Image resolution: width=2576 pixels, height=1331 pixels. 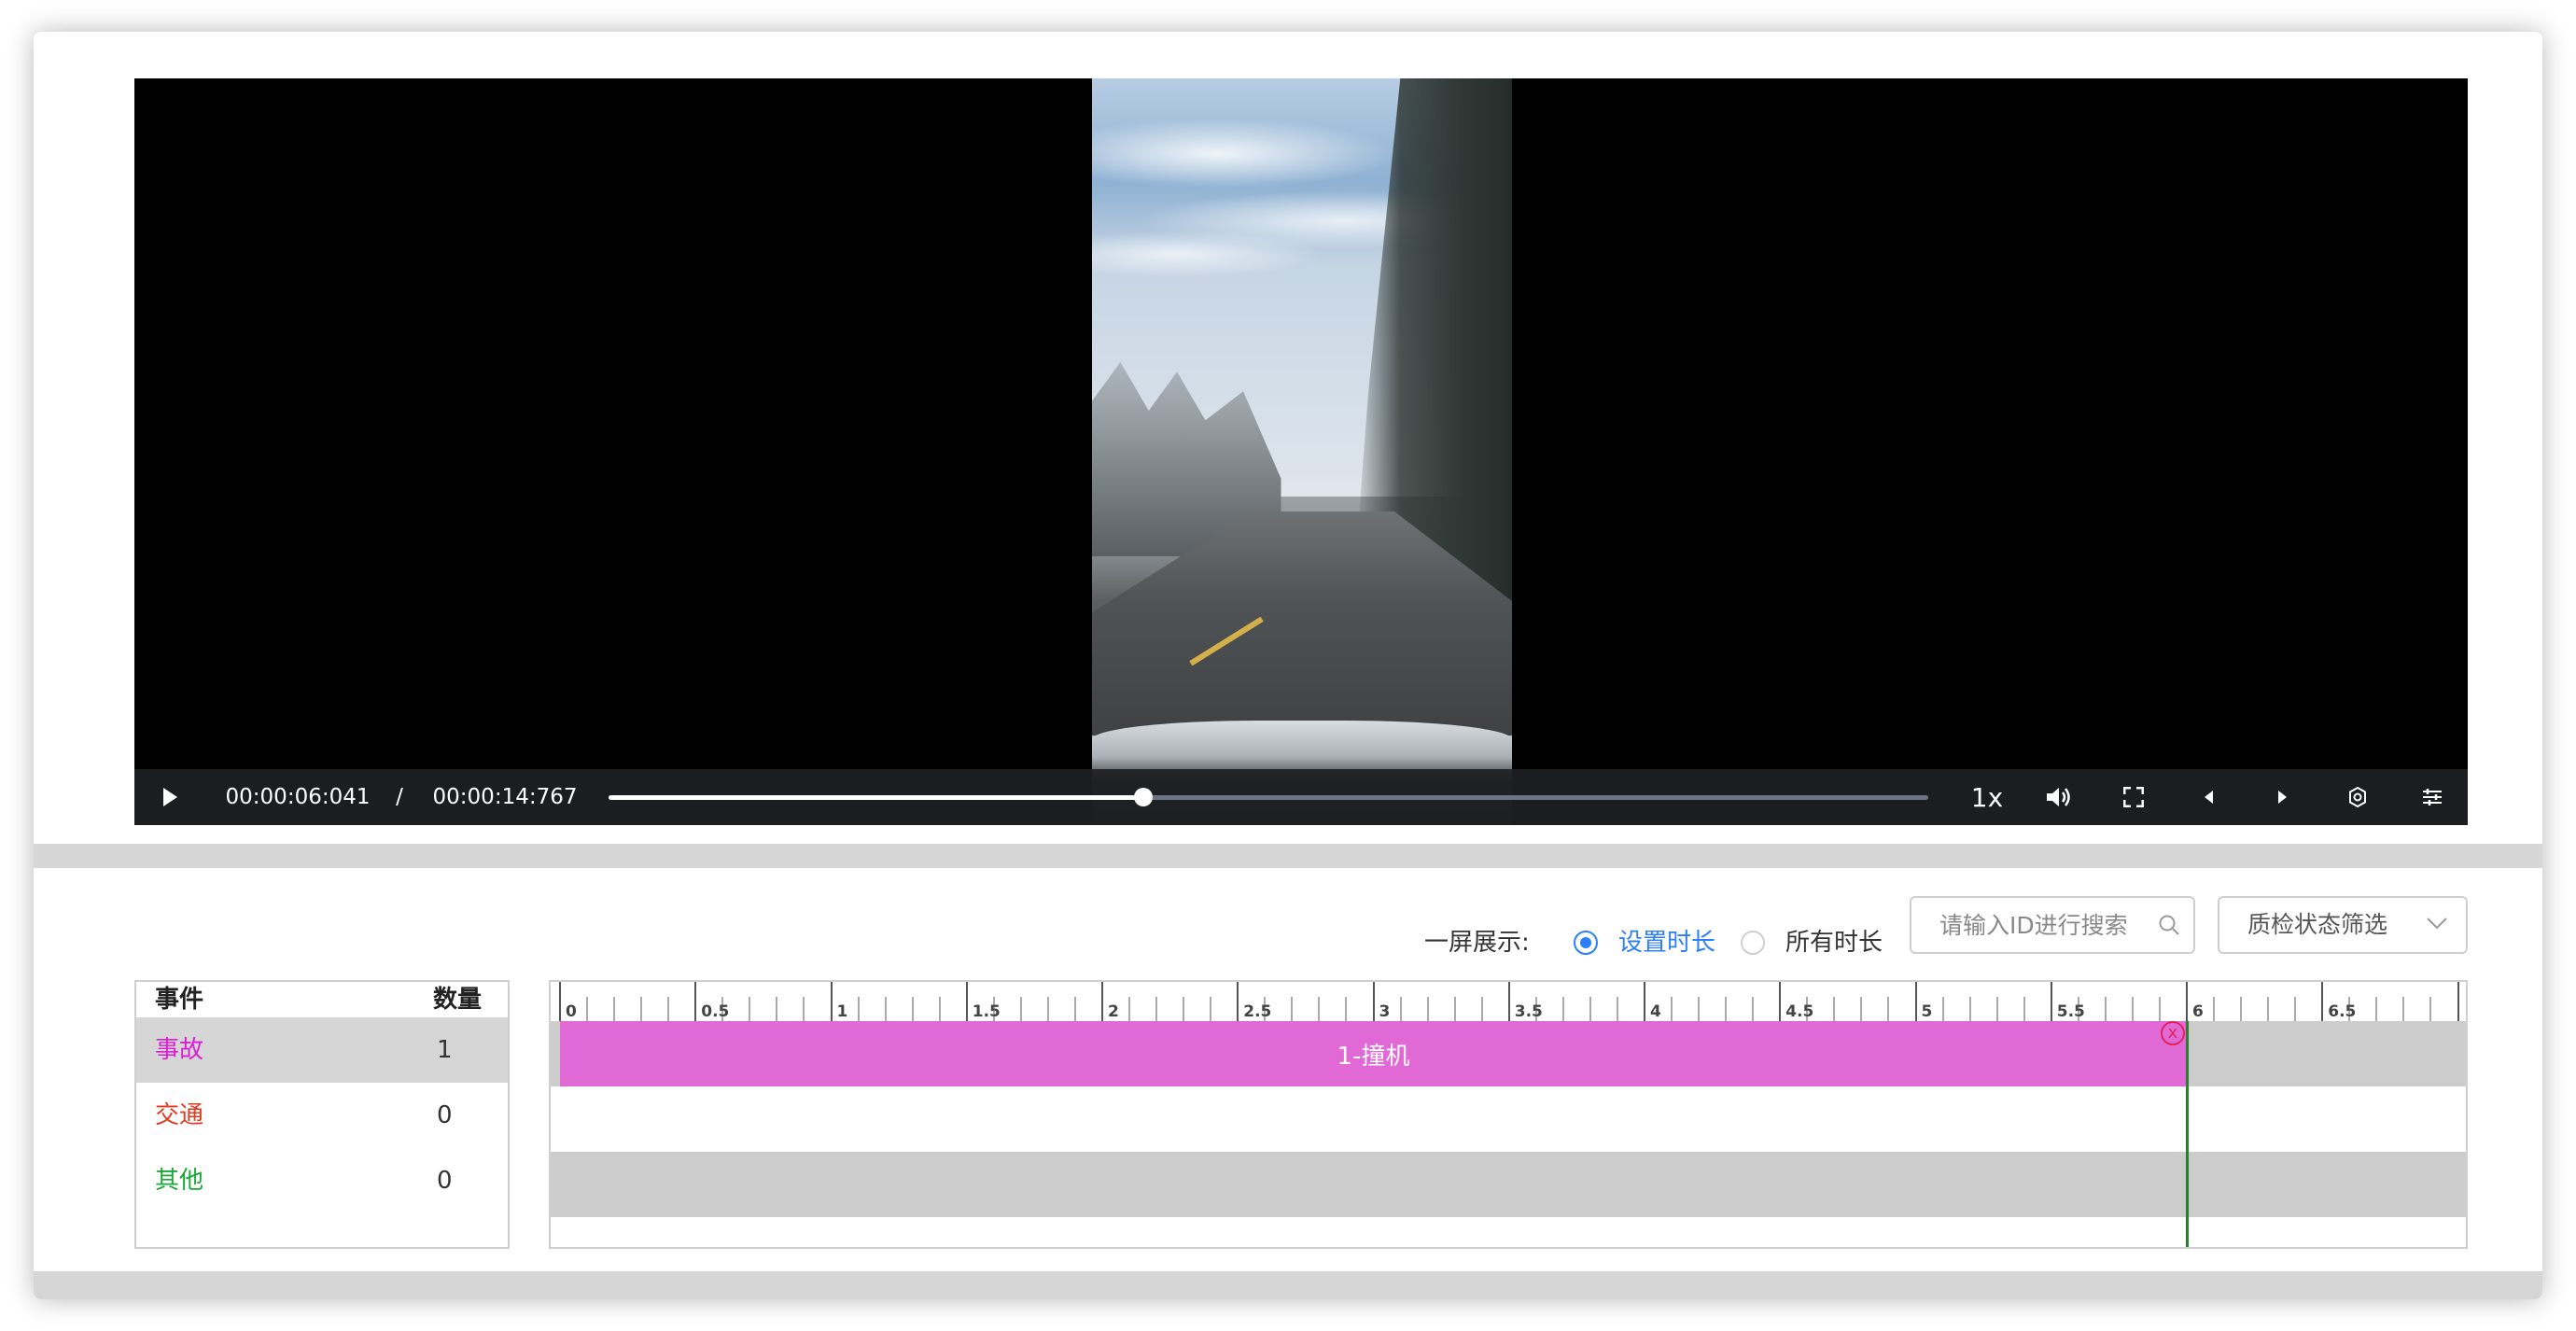 I want to click on lane-traffic, so click(x=1508, y=1119).